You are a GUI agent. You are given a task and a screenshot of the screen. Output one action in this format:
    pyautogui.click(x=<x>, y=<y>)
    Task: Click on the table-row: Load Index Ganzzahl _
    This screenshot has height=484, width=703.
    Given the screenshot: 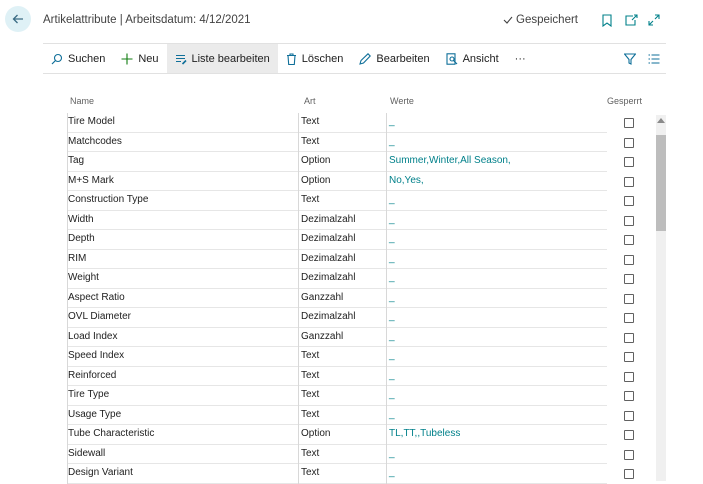 What is the action you would take?
    pyautogui.click(x=349, y=337)
    